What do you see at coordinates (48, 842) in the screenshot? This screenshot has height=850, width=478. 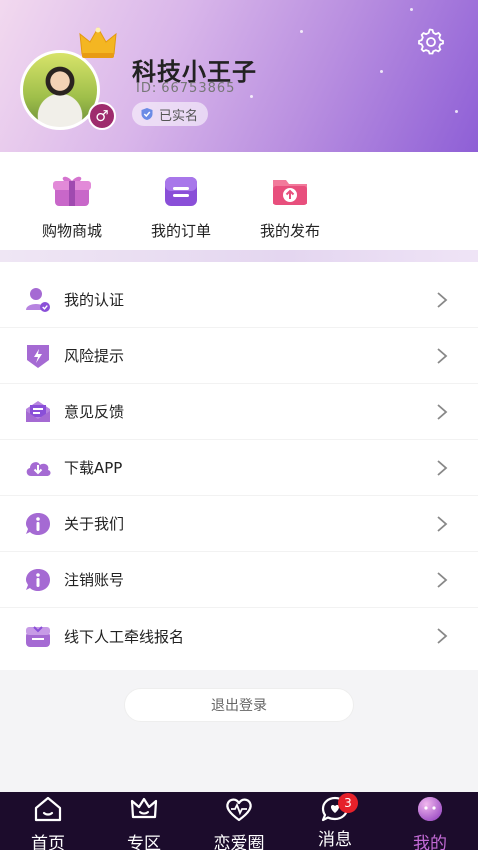 I see `tab-label: 首页` at bounding box center [48, 842].